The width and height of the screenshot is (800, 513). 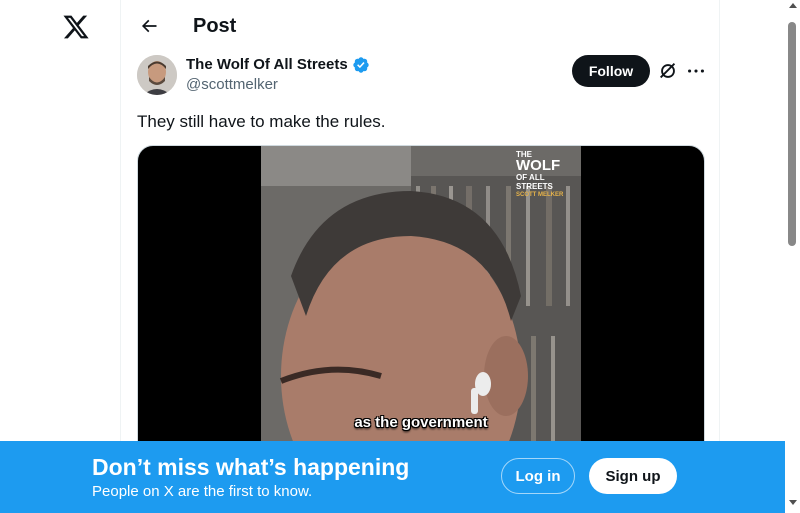 I want to click on watermark-logo: THE WOLF OF ALL STREETS SCOTT MELKER, so click(x=548, y=175).